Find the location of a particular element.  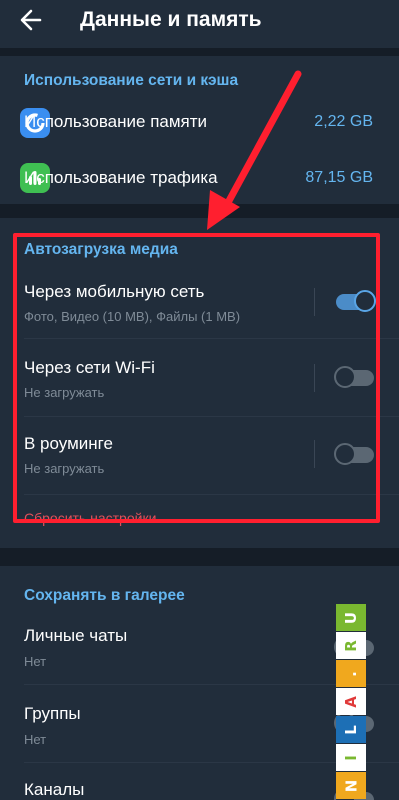

unila-watermark-logo: UR.ALINU is located at coordinates (351, 702).